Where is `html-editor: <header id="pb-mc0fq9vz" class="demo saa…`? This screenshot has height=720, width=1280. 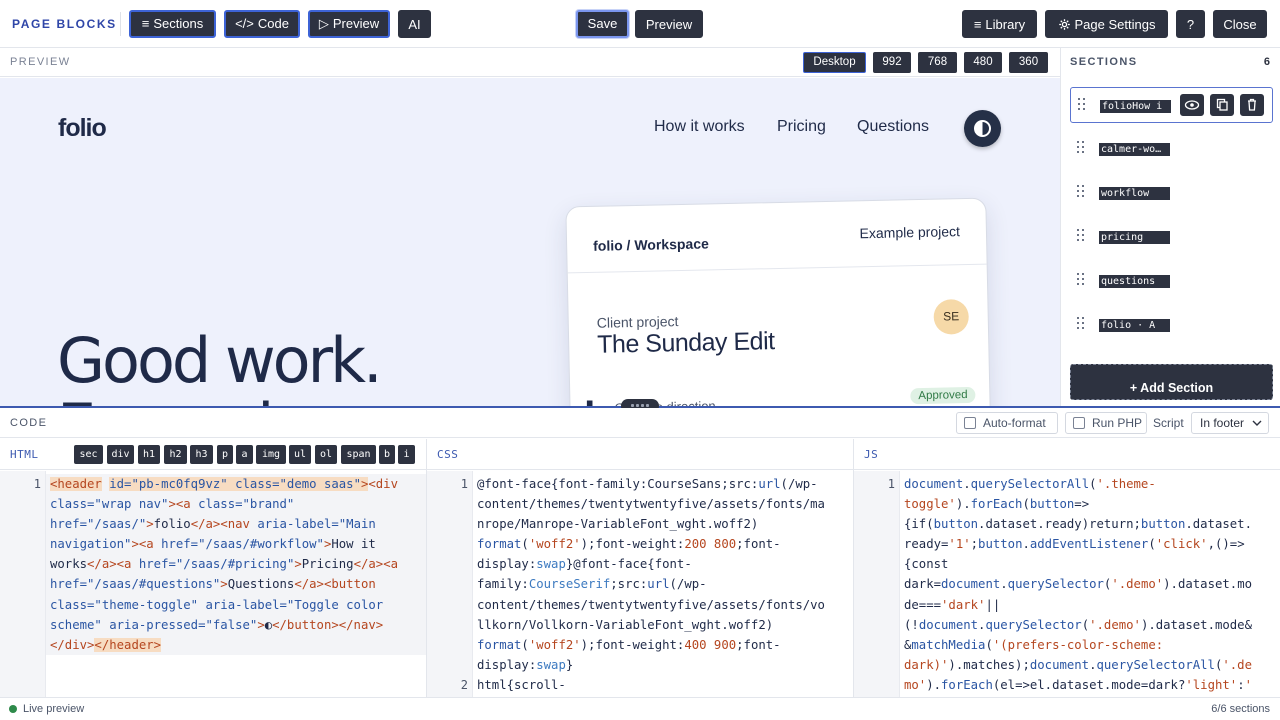
html-editor: <header id="pb-mc0fq9vz" class="demo saa… is located at coordinates (236, 564).